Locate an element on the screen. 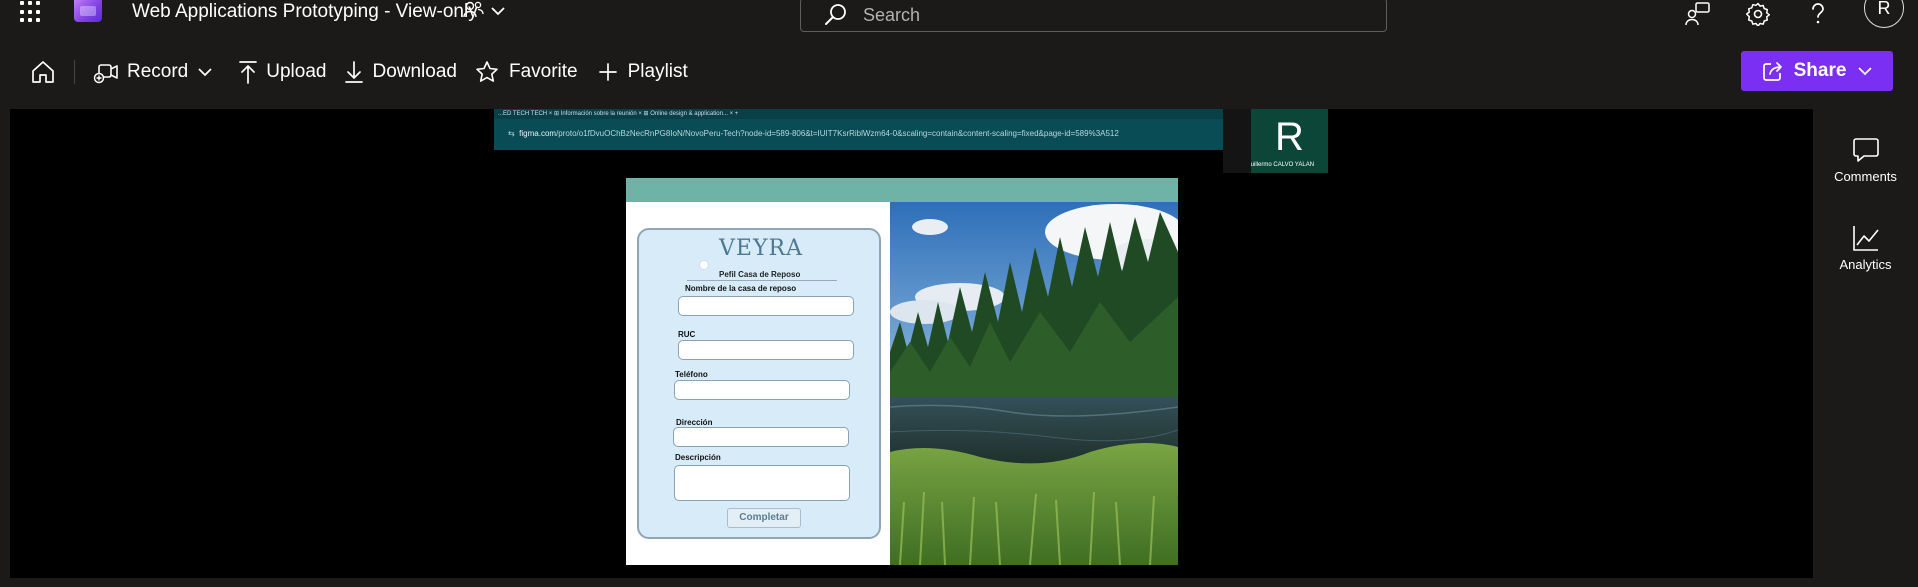 The height and width of the screenshot is (587, 1918). comment-icon is located at coordinates (1866, 150).